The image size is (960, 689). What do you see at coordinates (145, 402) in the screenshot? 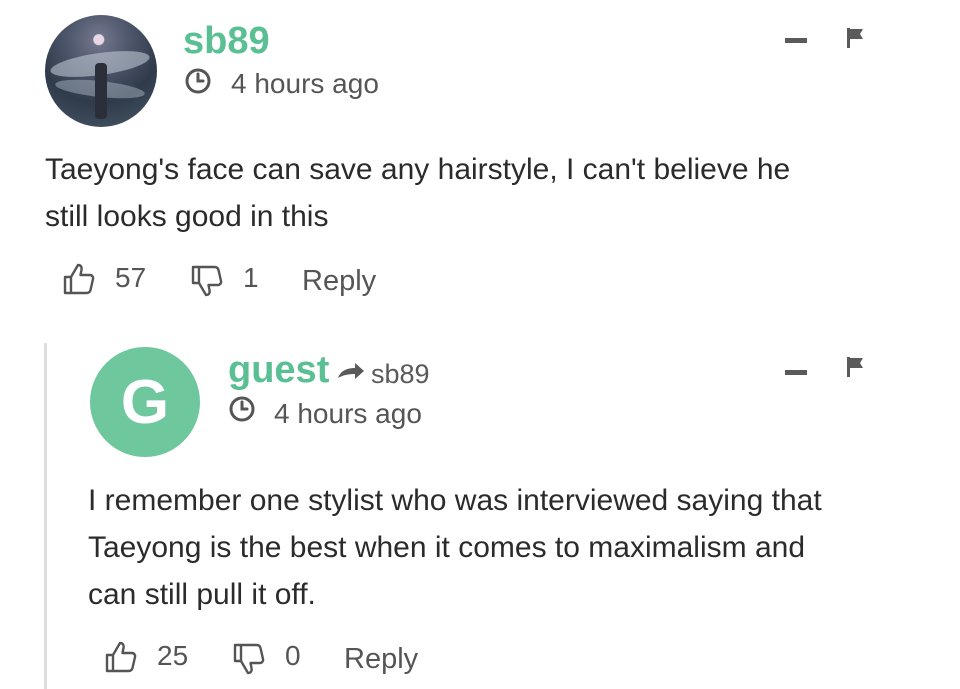
I see `user-avatar-guest: G` at bounding box center [145, 402].